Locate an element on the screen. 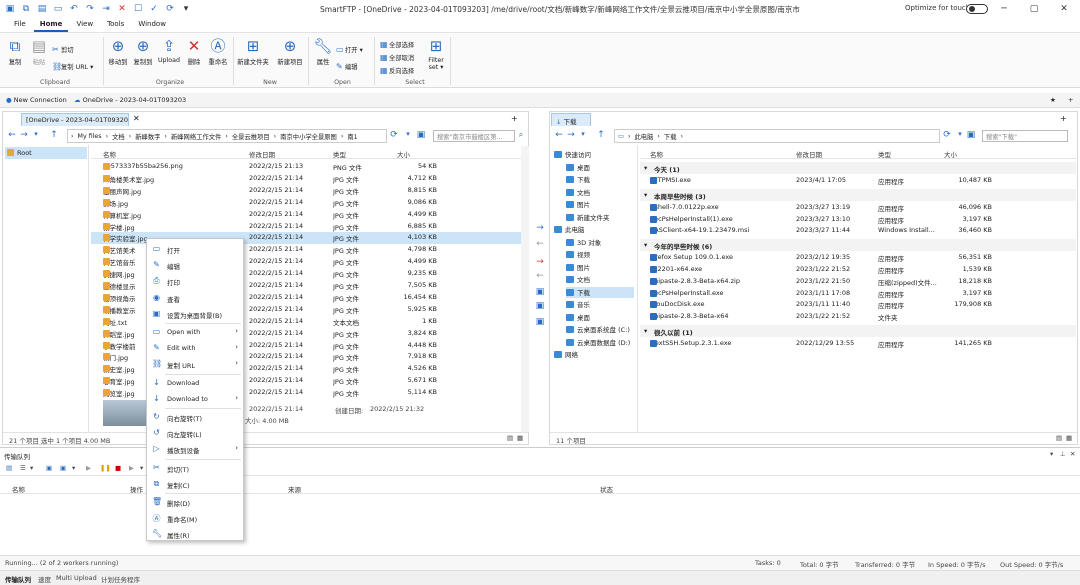 The height and width of the screenshot is (585, 1080). copy-url-button: ⛓复制 URL ▾ is located at coordinates (72, 66).